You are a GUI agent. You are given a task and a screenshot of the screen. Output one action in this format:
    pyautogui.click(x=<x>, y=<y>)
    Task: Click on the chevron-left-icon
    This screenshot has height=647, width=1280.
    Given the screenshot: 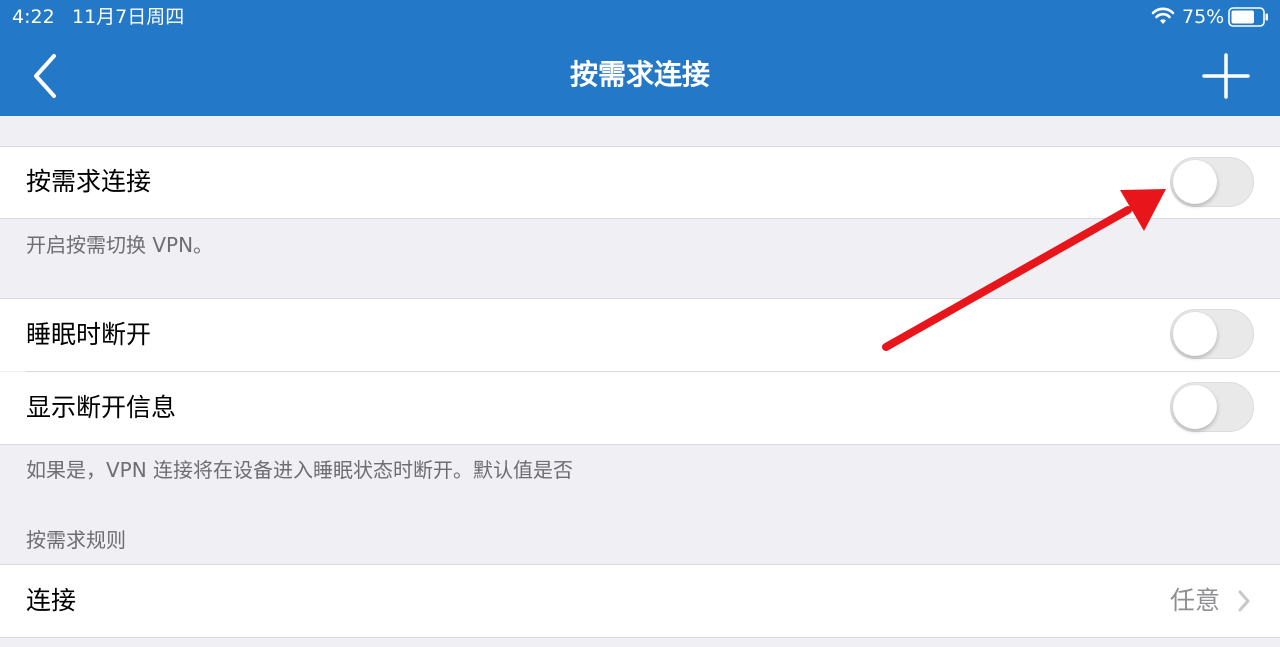 What is the action you would take?
    pyautogui.click(x=45, y=76)
    